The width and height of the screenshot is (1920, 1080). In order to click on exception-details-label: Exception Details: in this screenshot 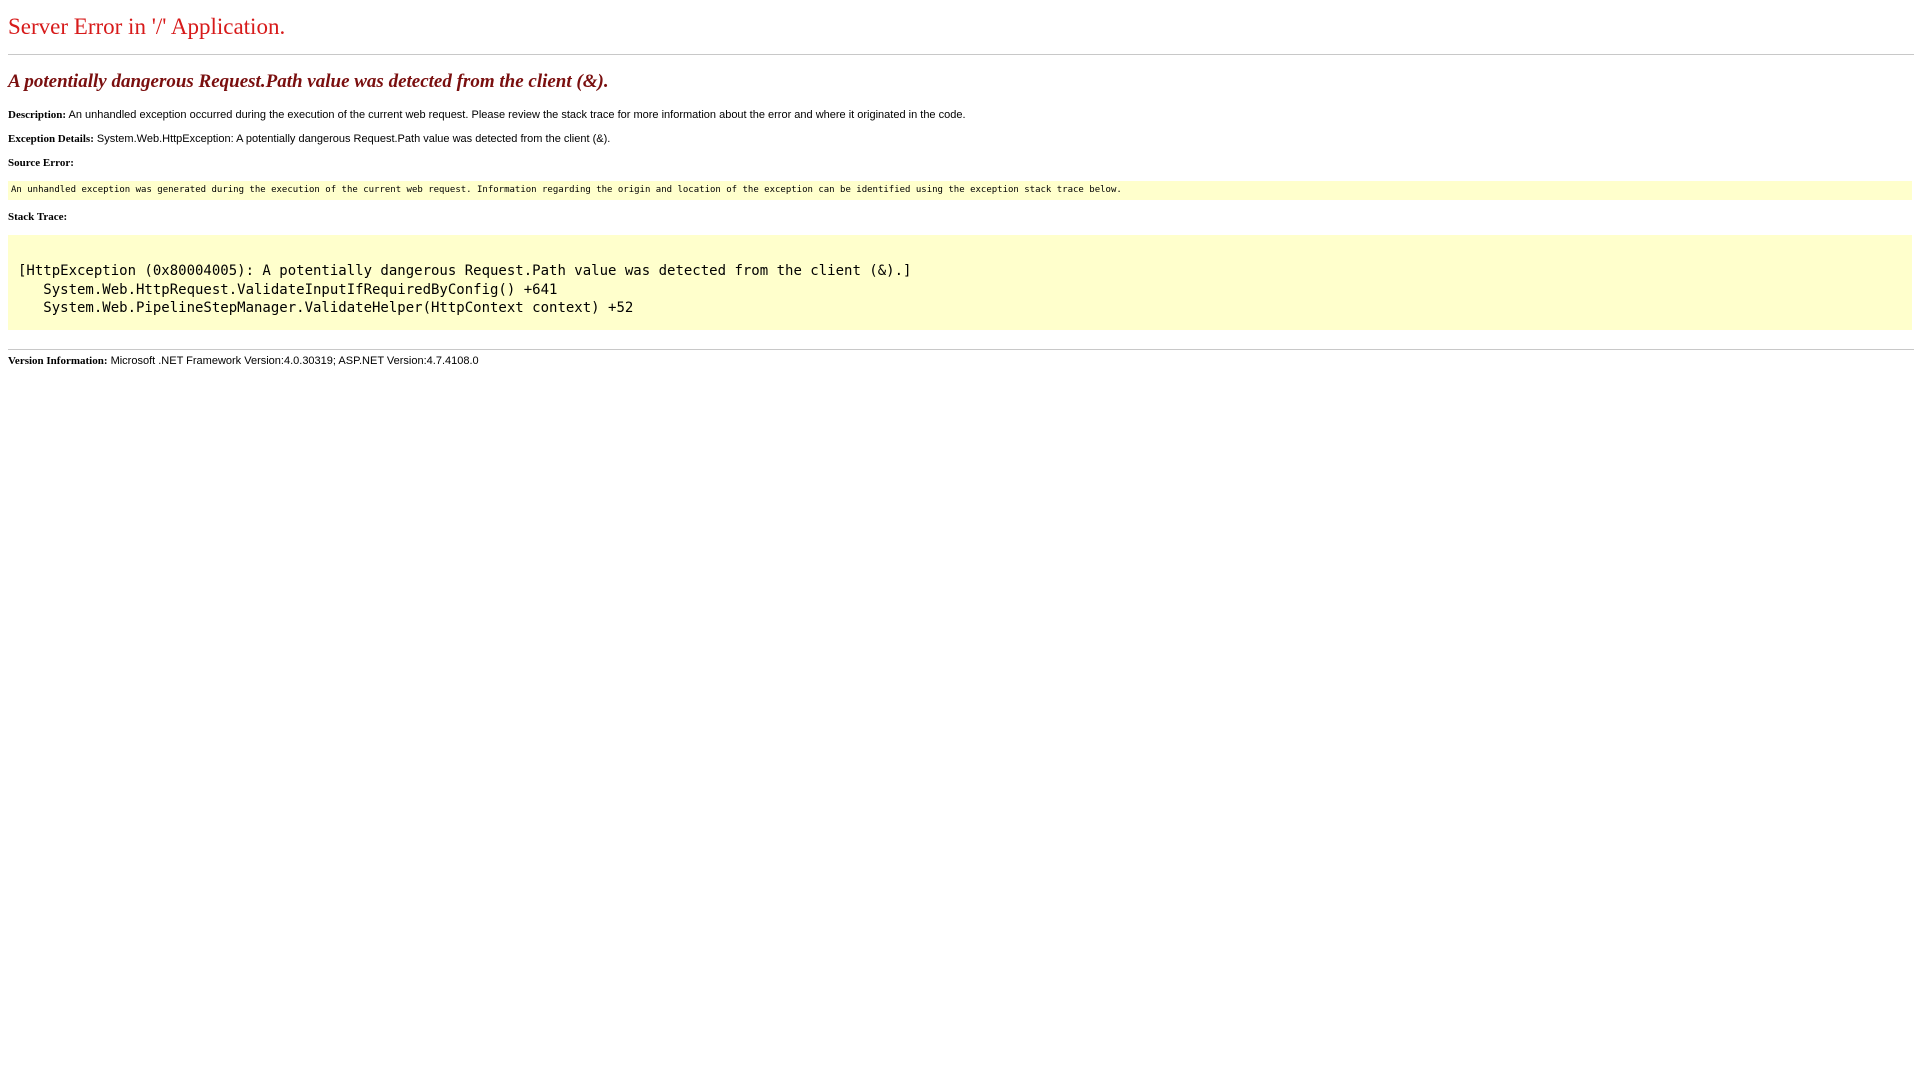, I will do `click(51, 139)`.